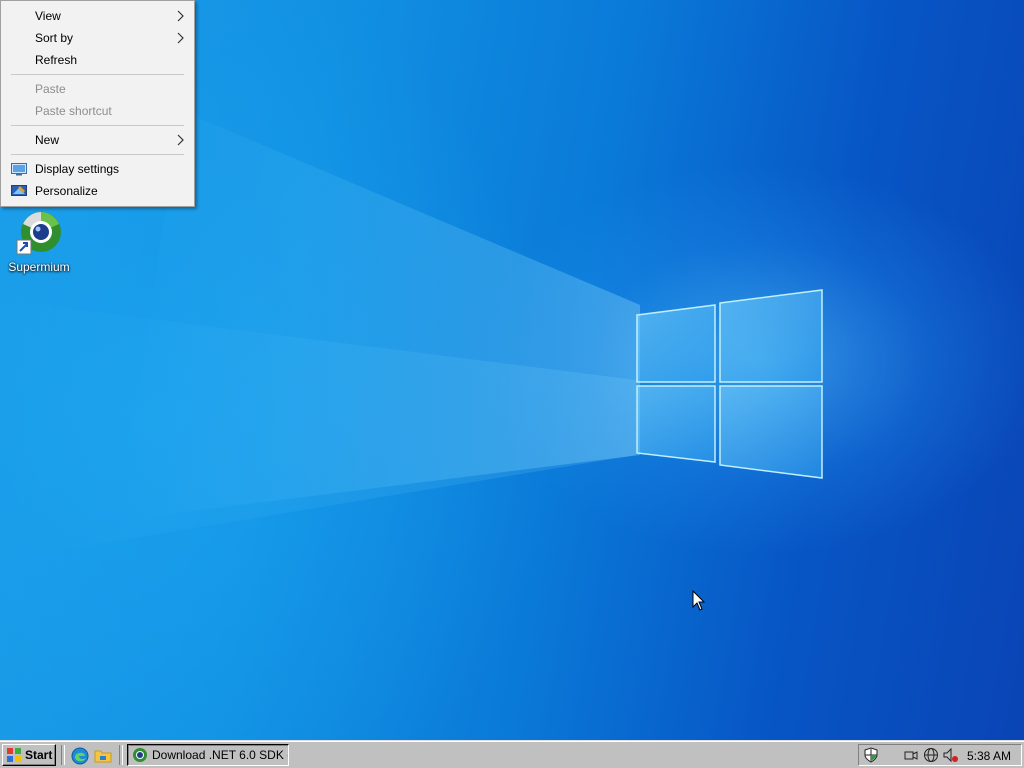  What do you see at coordinates (54, 38) in the screenshot?
I see `menu-item-label: Sort by` at bounding box center [54, 38].